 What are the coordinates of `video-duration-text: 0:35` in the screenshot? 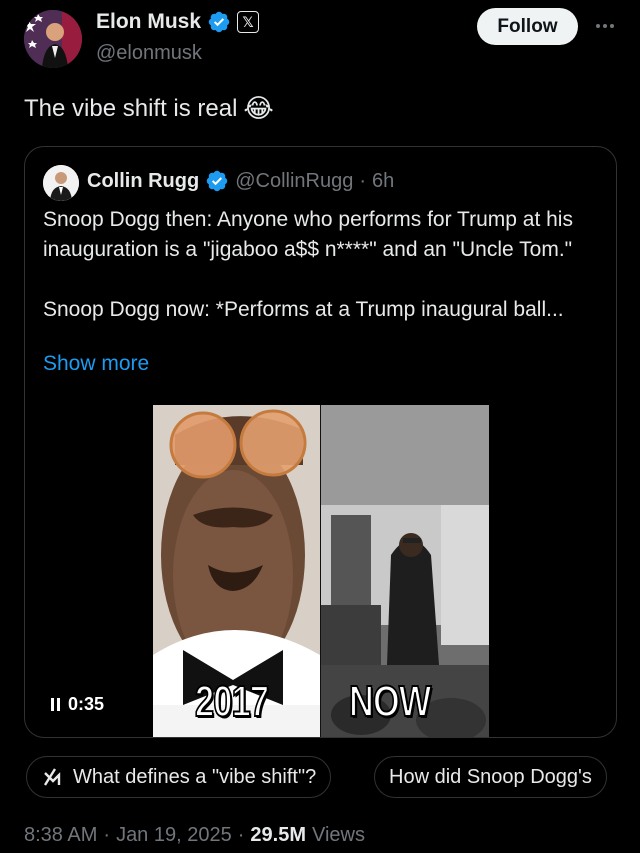 It's located at (86, 704).